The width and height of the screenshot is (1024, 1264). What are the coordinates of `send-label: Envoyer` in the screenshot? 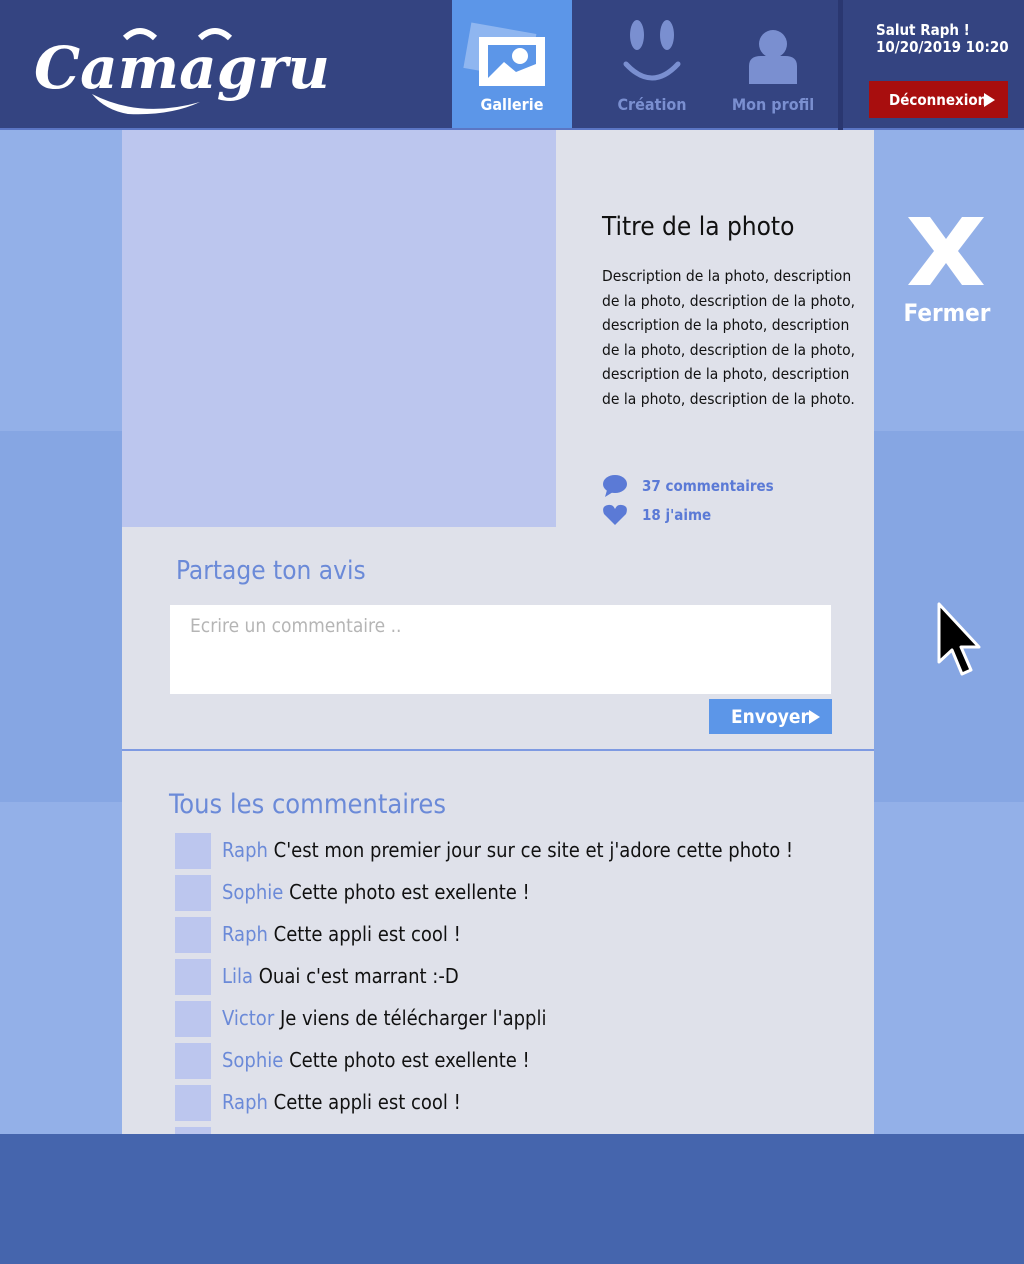 It's located at (770, 716).